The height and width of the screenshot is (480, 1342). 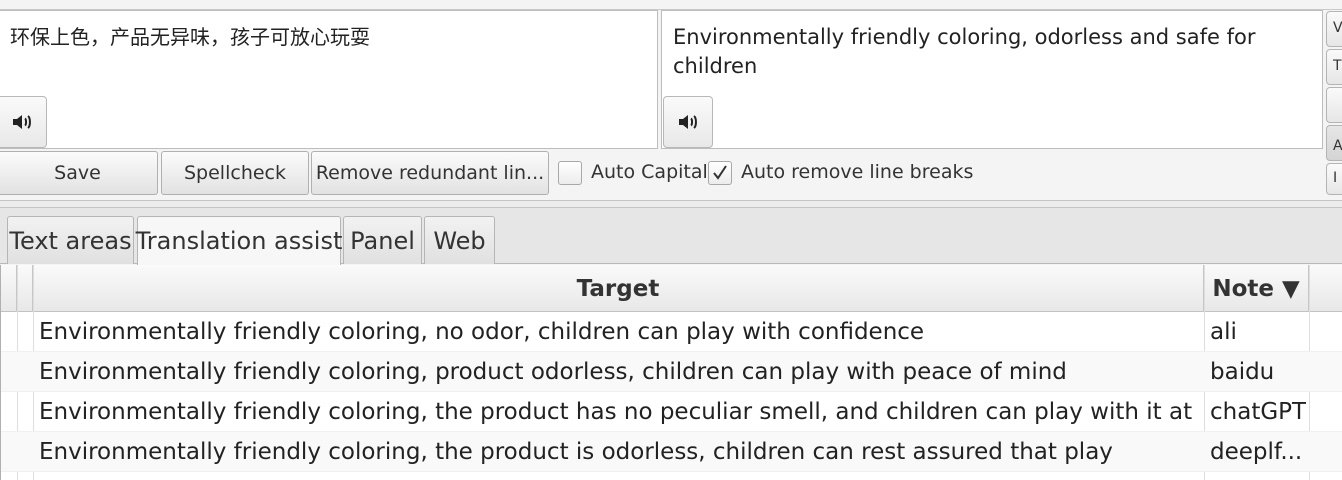 I want to click on target-column-header: Target, so click(x=618, y=288).